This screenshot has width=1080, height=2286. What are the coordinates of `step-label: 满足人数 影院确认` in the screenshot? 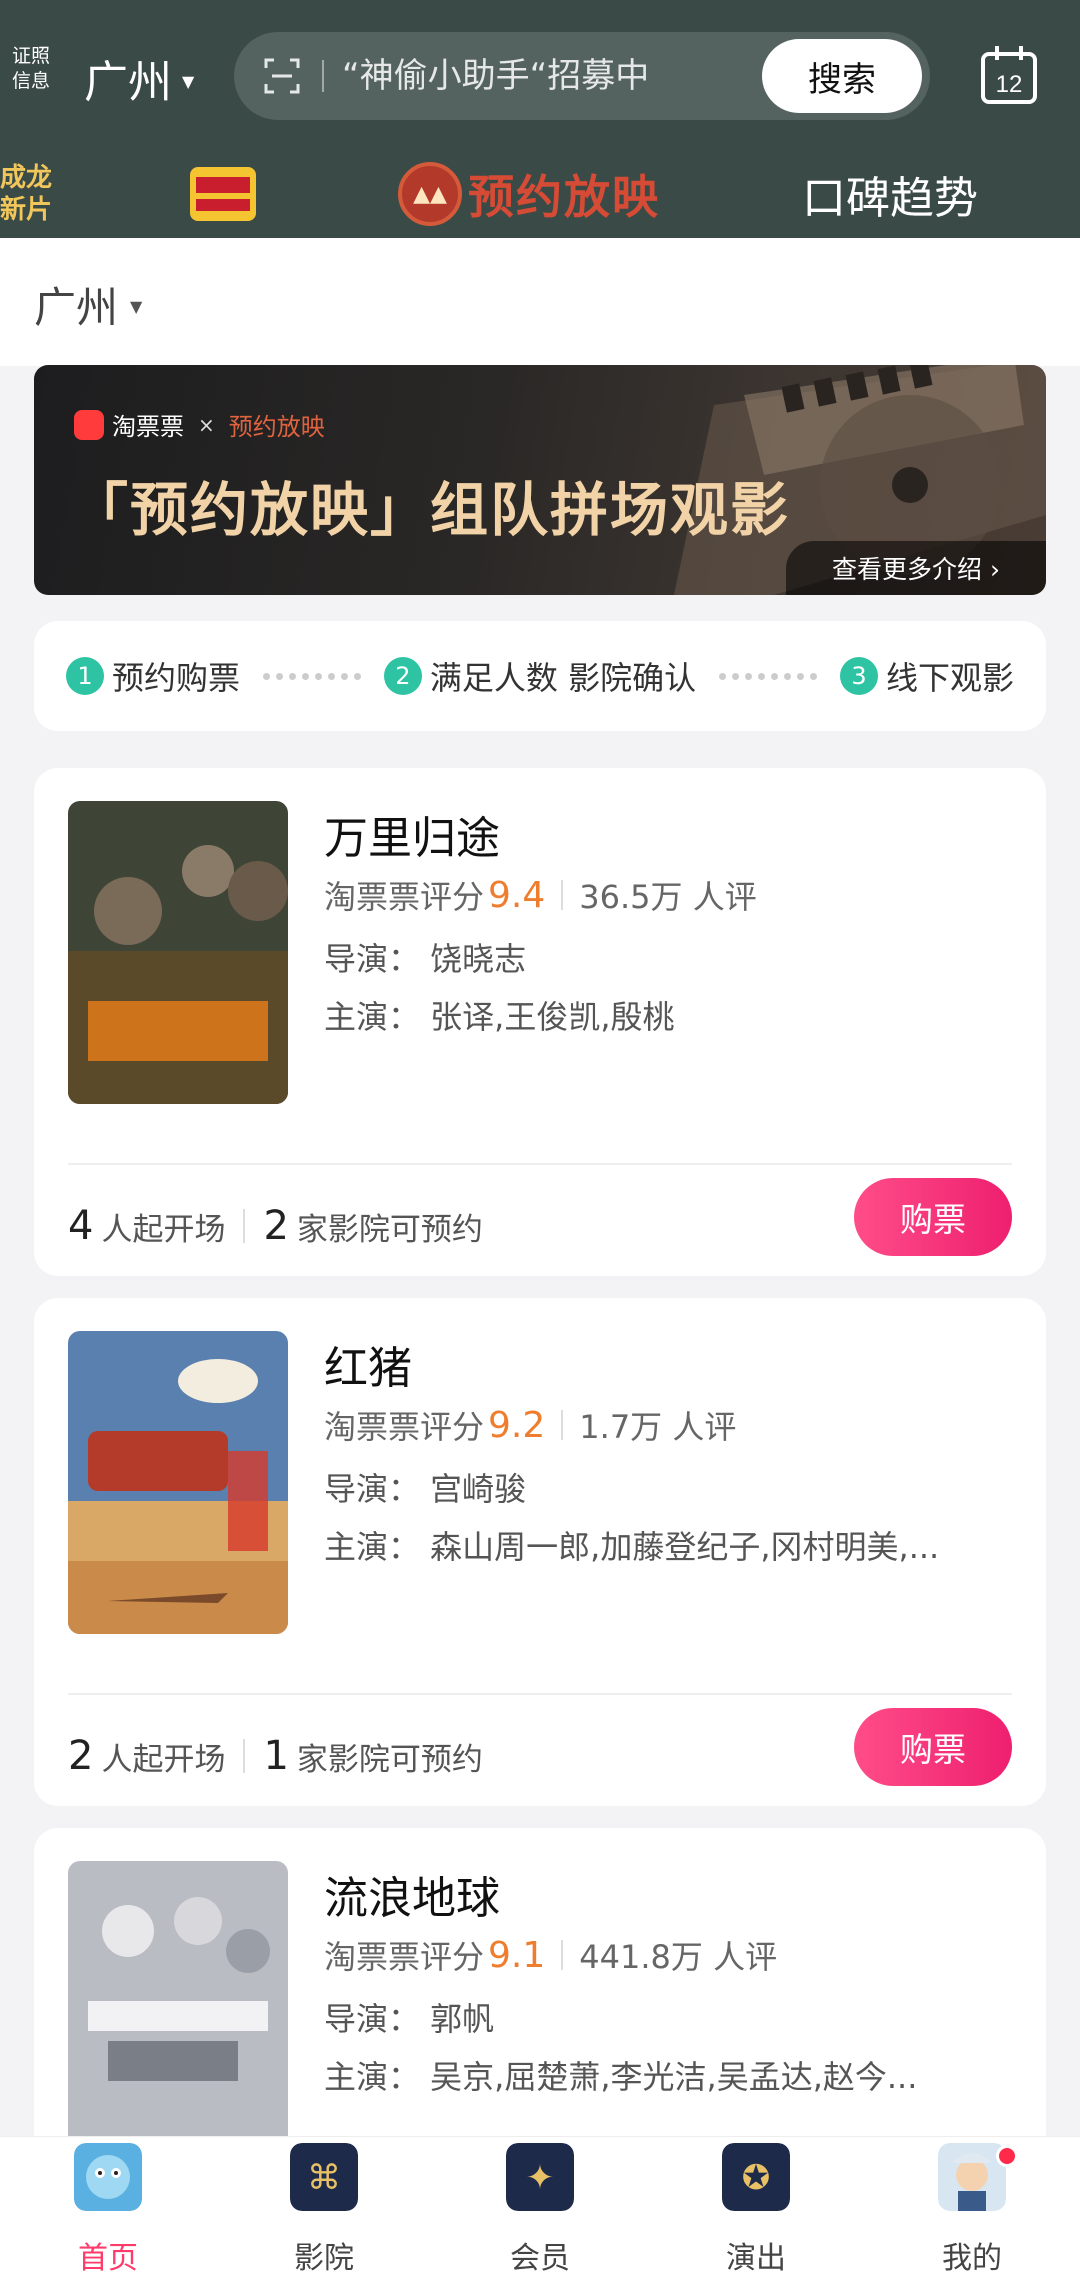 It's located at (563, 678).